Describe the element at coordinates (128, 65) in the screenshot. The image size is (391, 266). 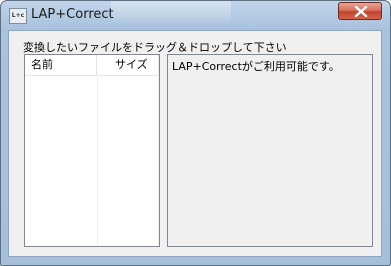
I see `column-header-size: サイズ` at that location.